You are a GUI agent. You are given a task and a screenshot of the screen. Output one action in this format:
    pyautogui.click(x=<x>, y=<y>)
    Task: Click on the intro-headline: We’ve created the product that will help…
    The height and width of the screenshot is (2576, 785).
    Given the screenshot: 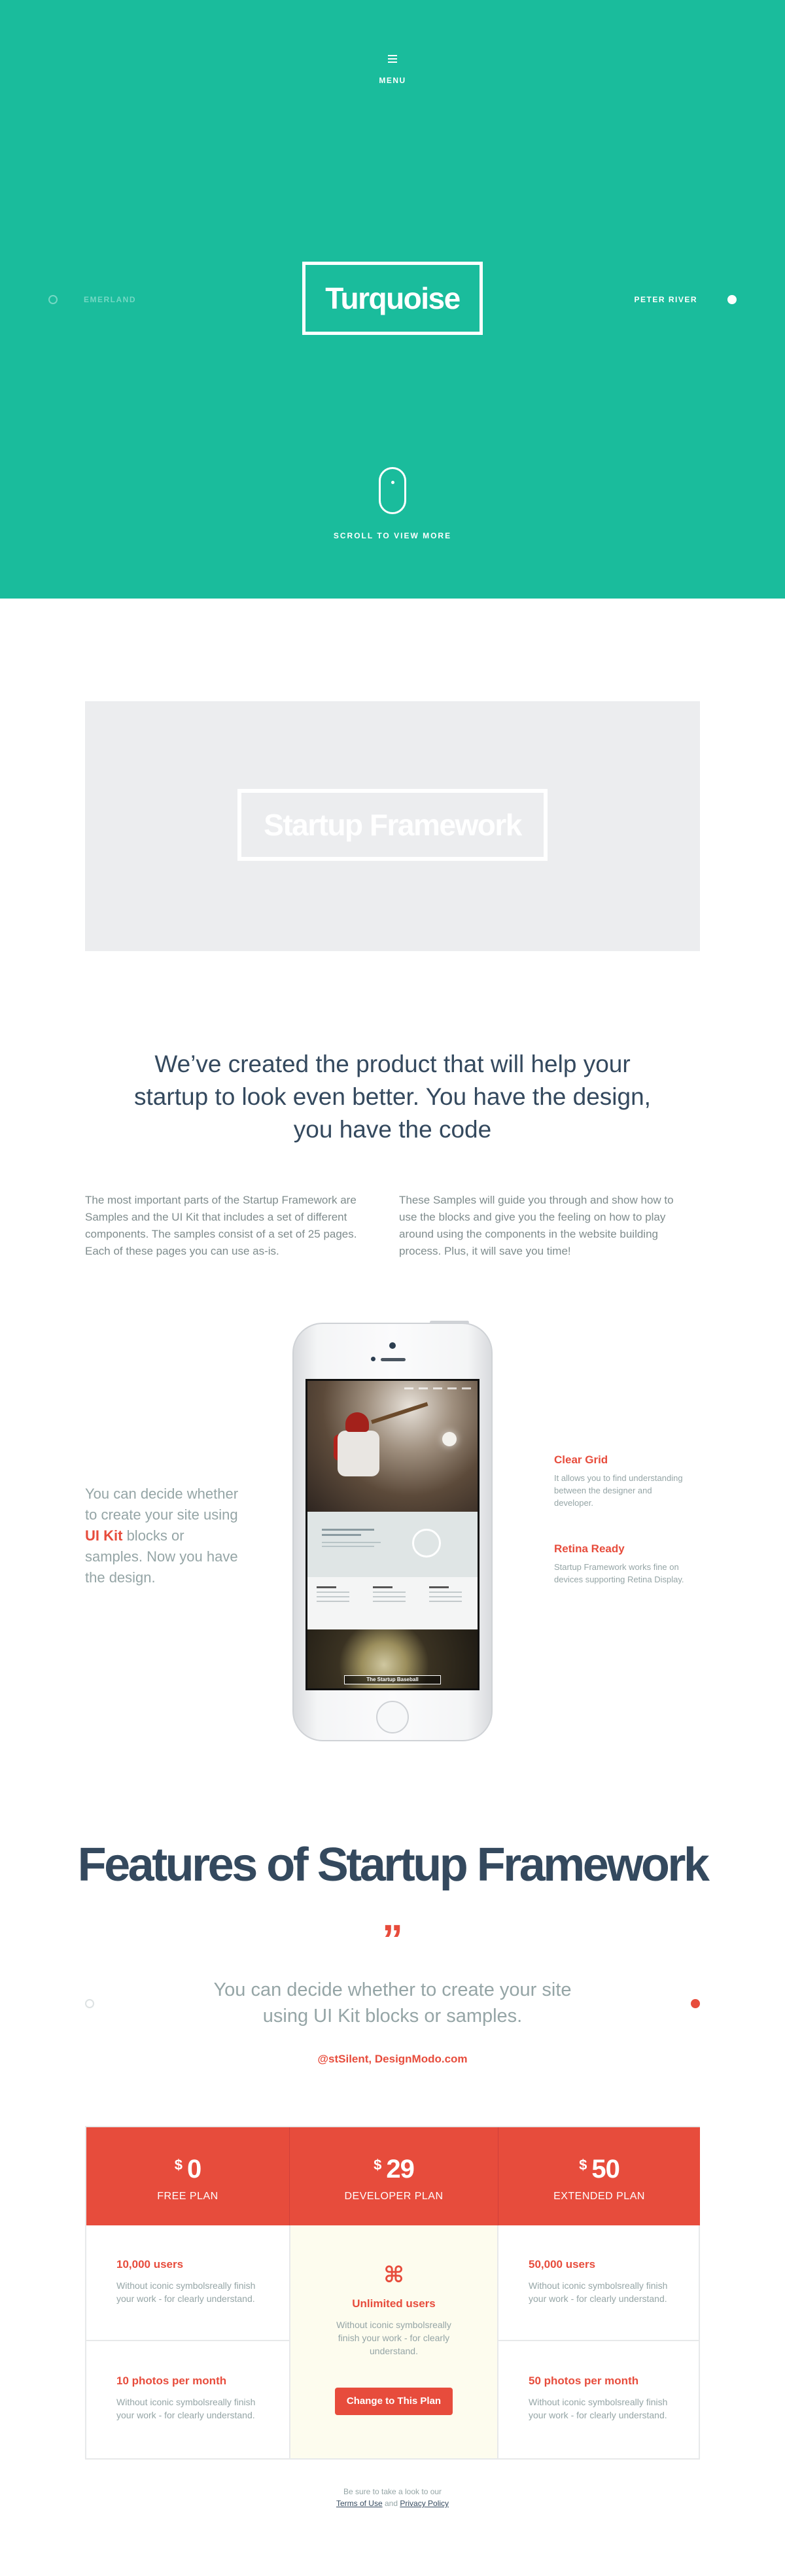 What is the action you would take?
    pyautogui.click(x=392, y=1097)
    